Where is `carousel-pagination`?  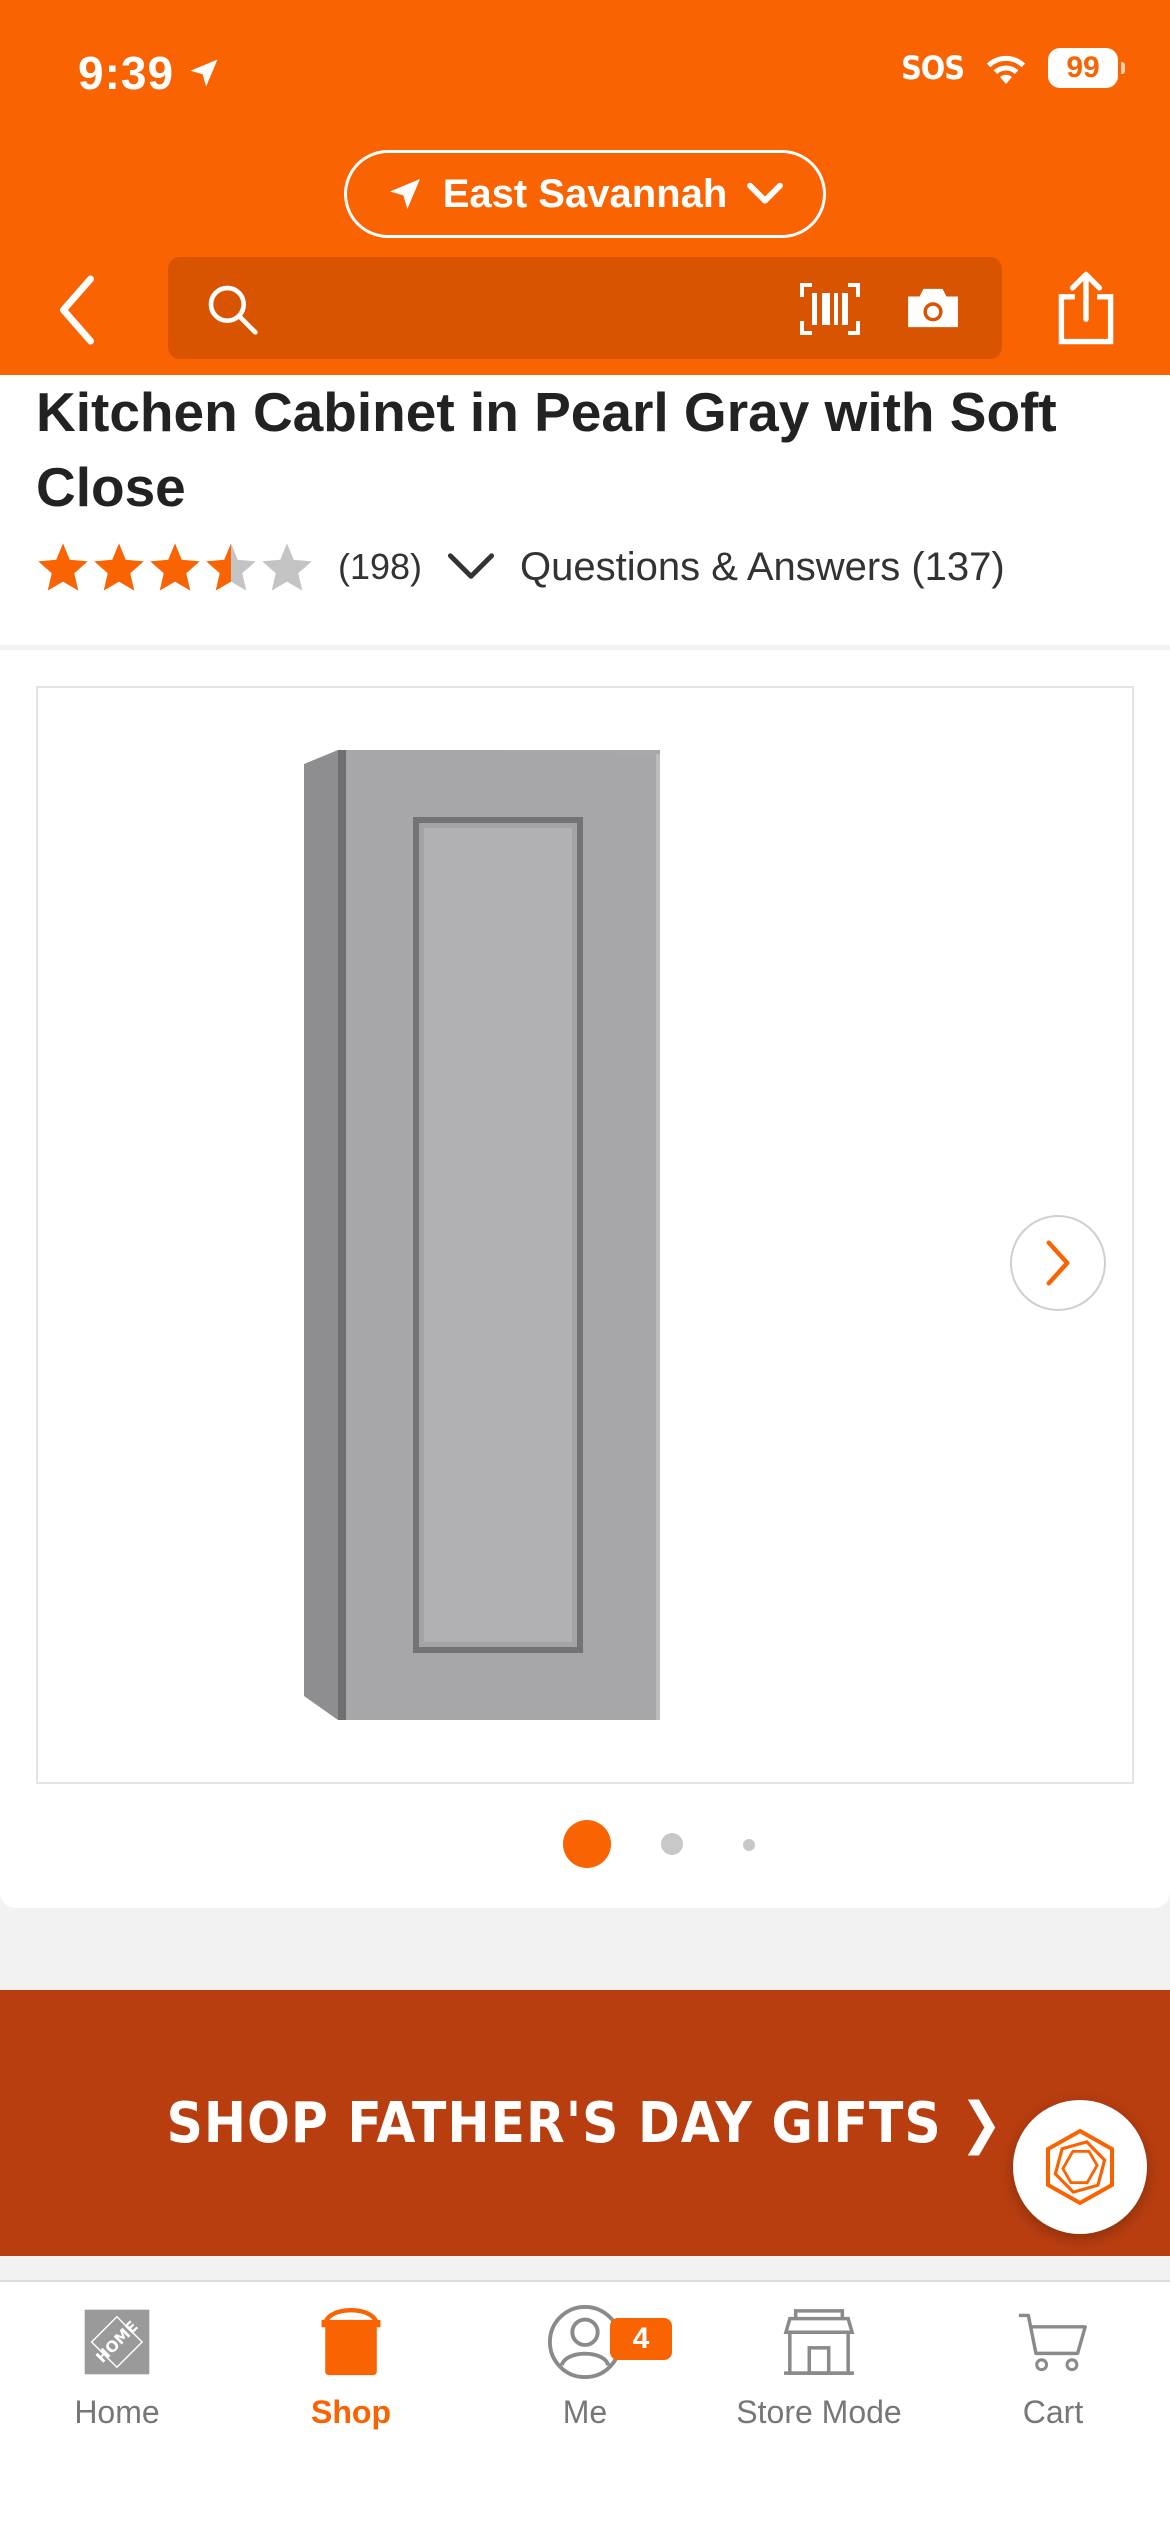 carousel-pagination is located at coordinates (585, 1843).